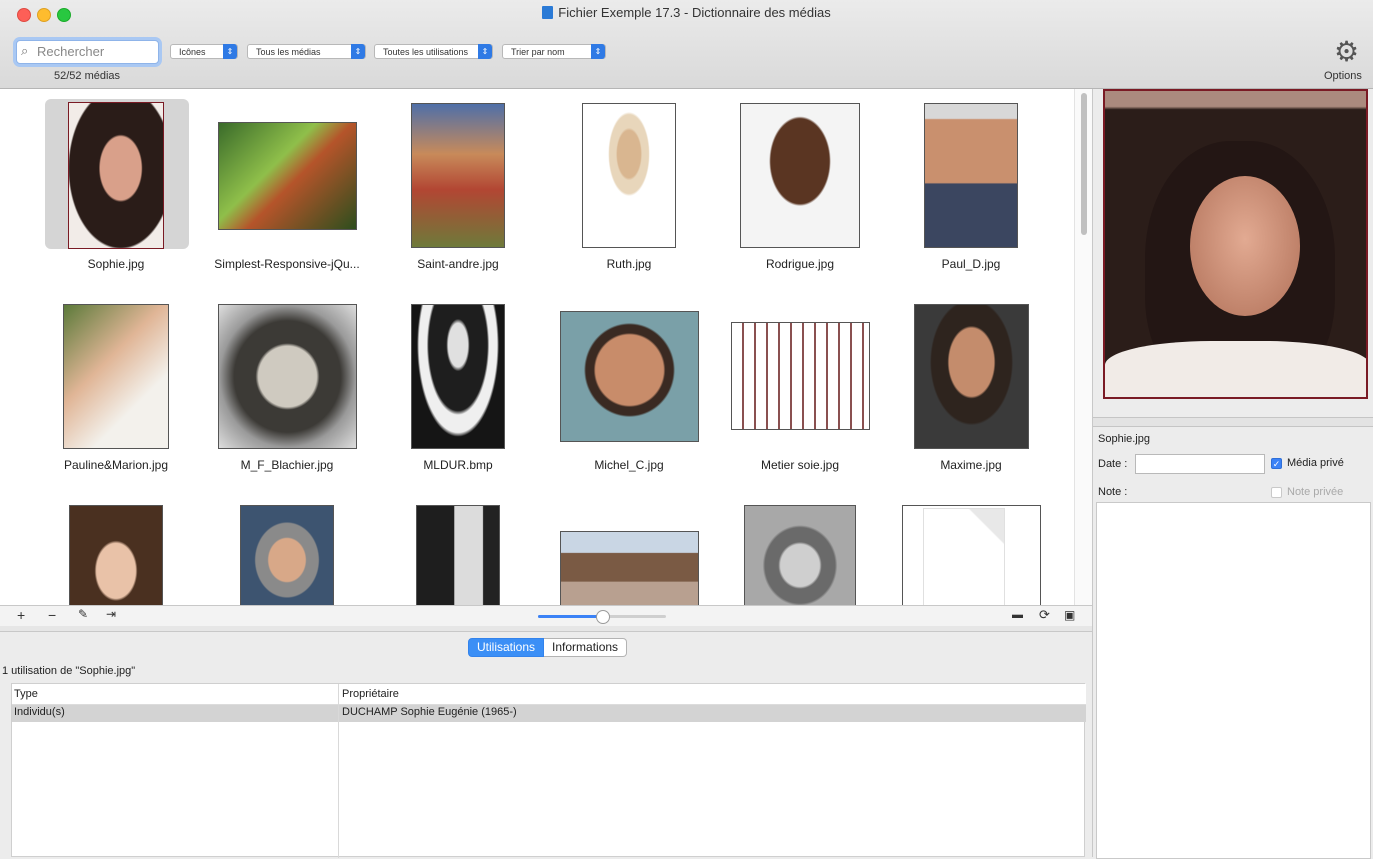 This screenshot has width=1373, height=859. I want to click on private-note-label: Note privée, so click(1315, 492).